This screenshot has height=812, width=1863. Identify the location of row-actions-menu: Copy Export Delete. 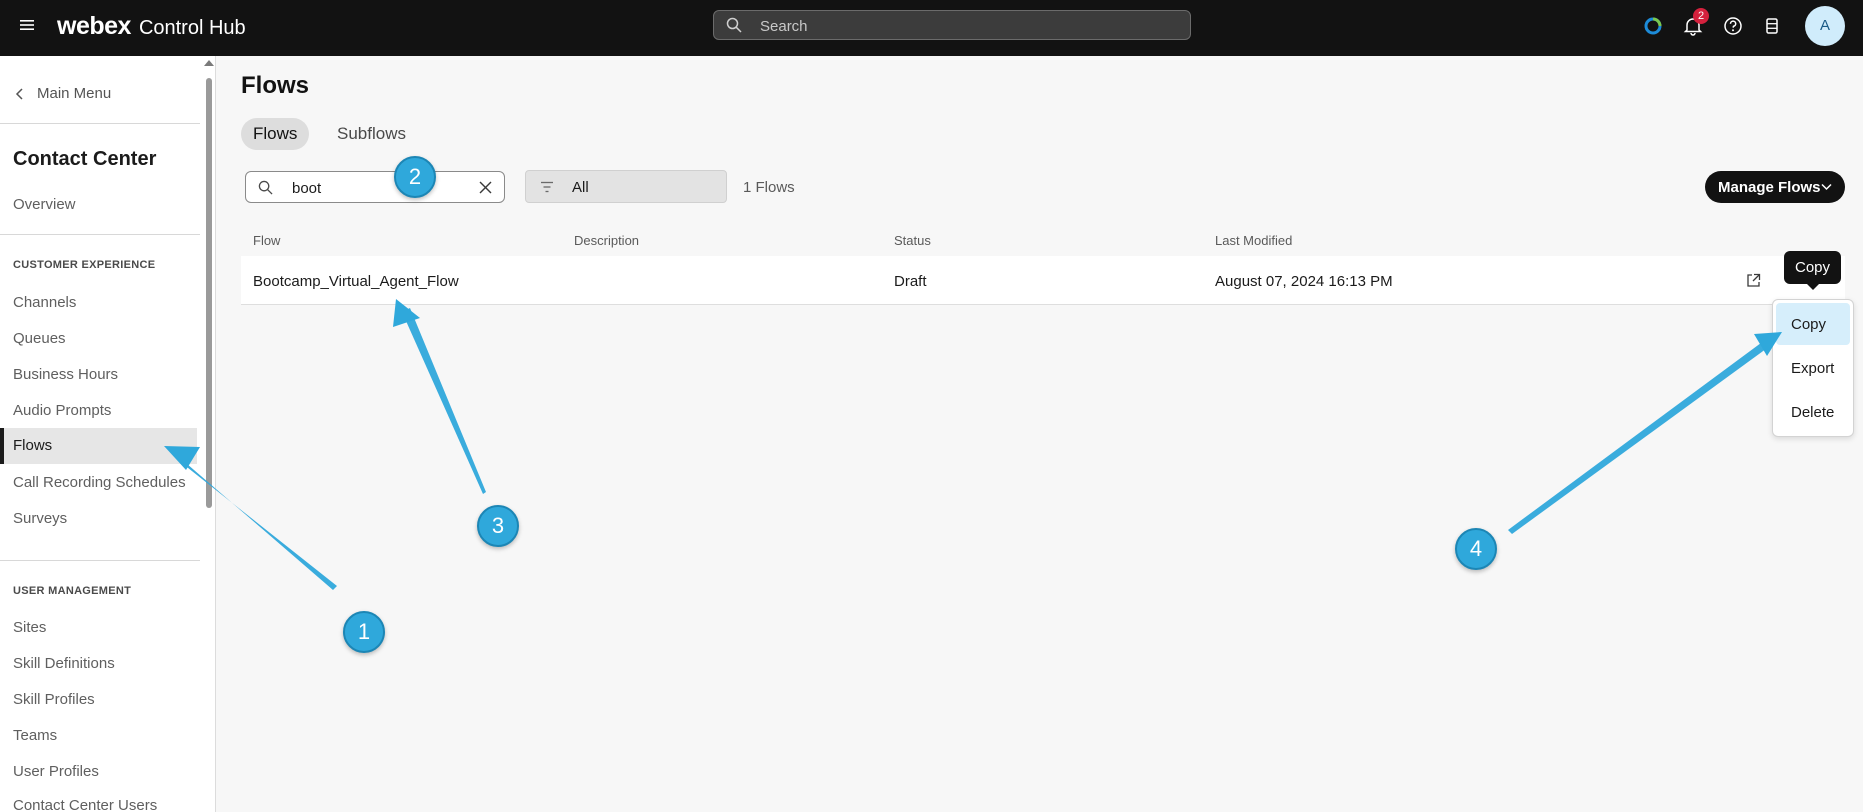
(1813, 368).